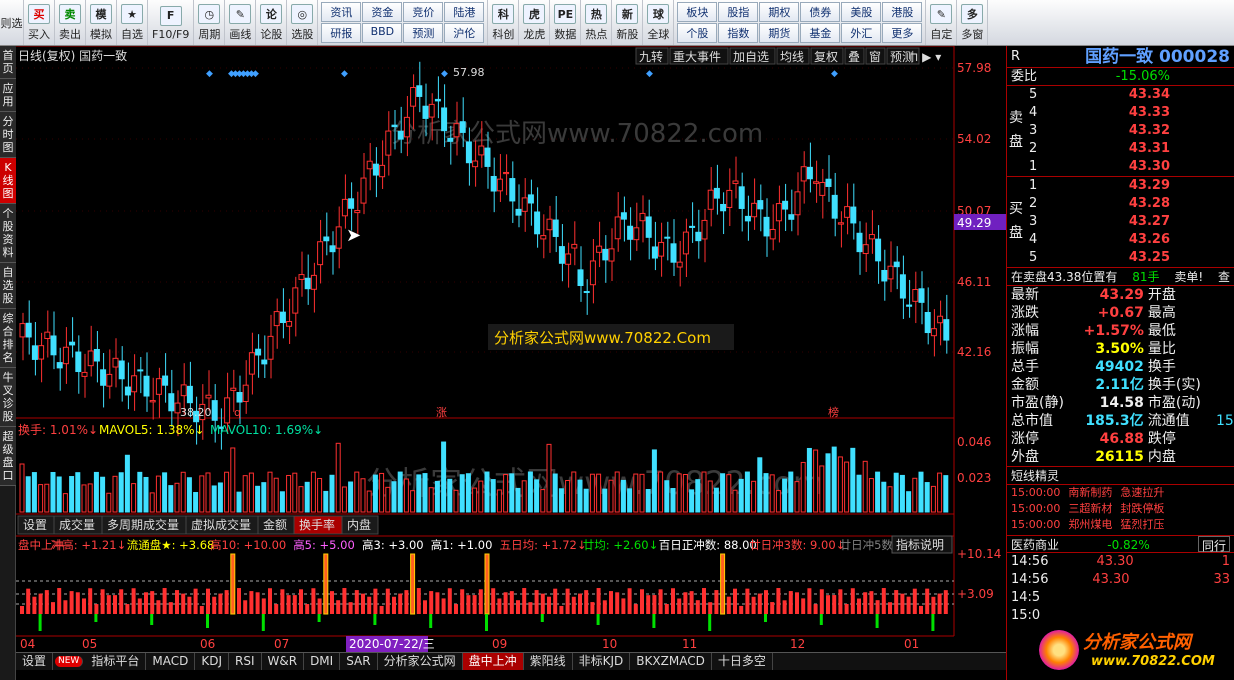 Image resolution: width=1234 pixels, height=680 pixels. I want to click on bottom-tab-5: RSI, so click(245, 661).